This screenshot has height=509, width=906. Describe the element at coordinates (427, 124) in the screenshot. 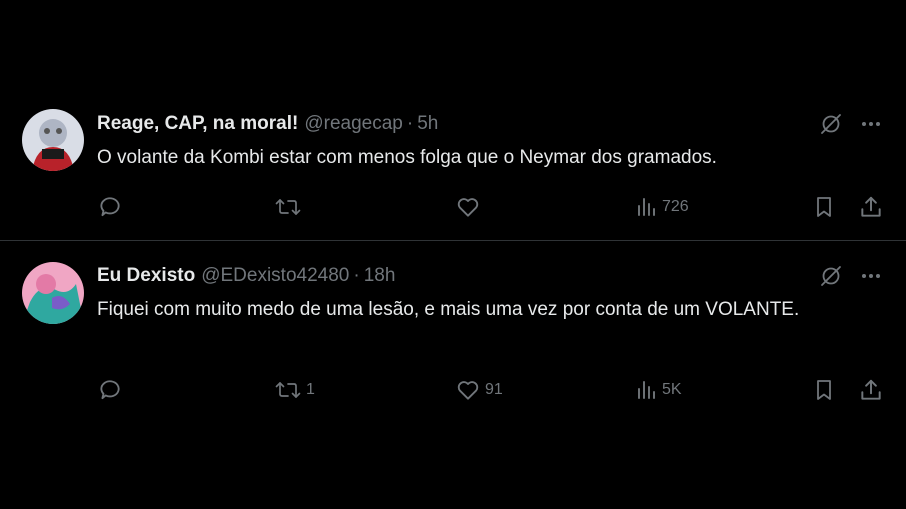

I see `timestamp: 5h` at that location.